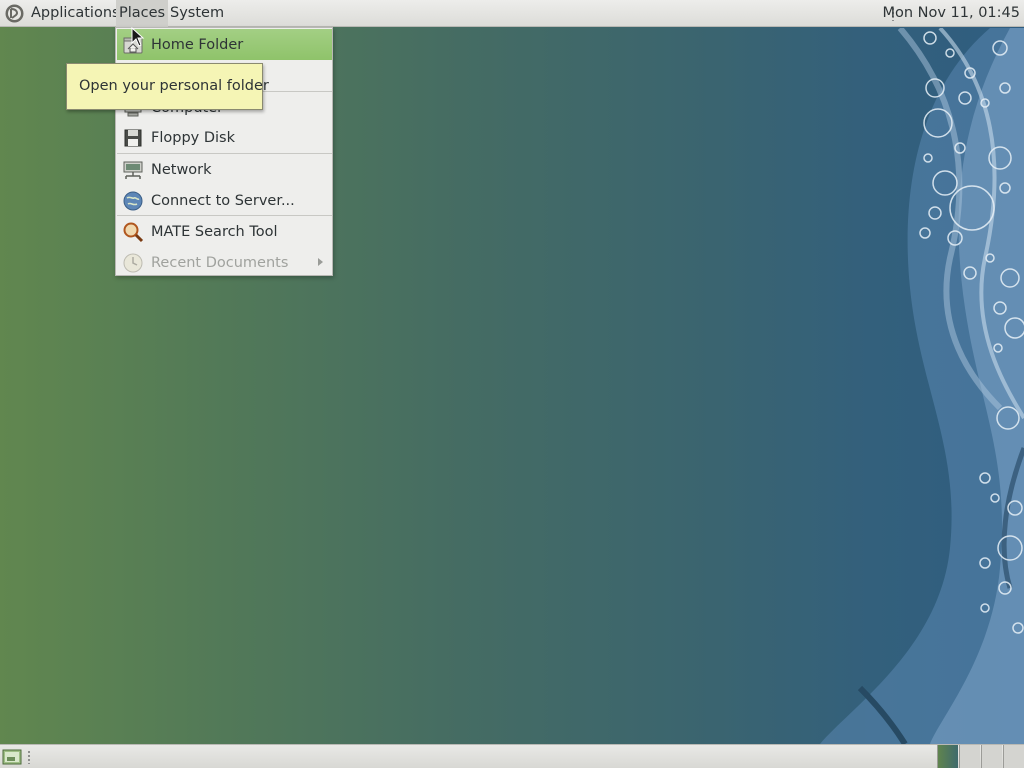  Describe the element at coordinates (138, 37) in the screenshot. I see `mouse-cursor-icon` at that location.